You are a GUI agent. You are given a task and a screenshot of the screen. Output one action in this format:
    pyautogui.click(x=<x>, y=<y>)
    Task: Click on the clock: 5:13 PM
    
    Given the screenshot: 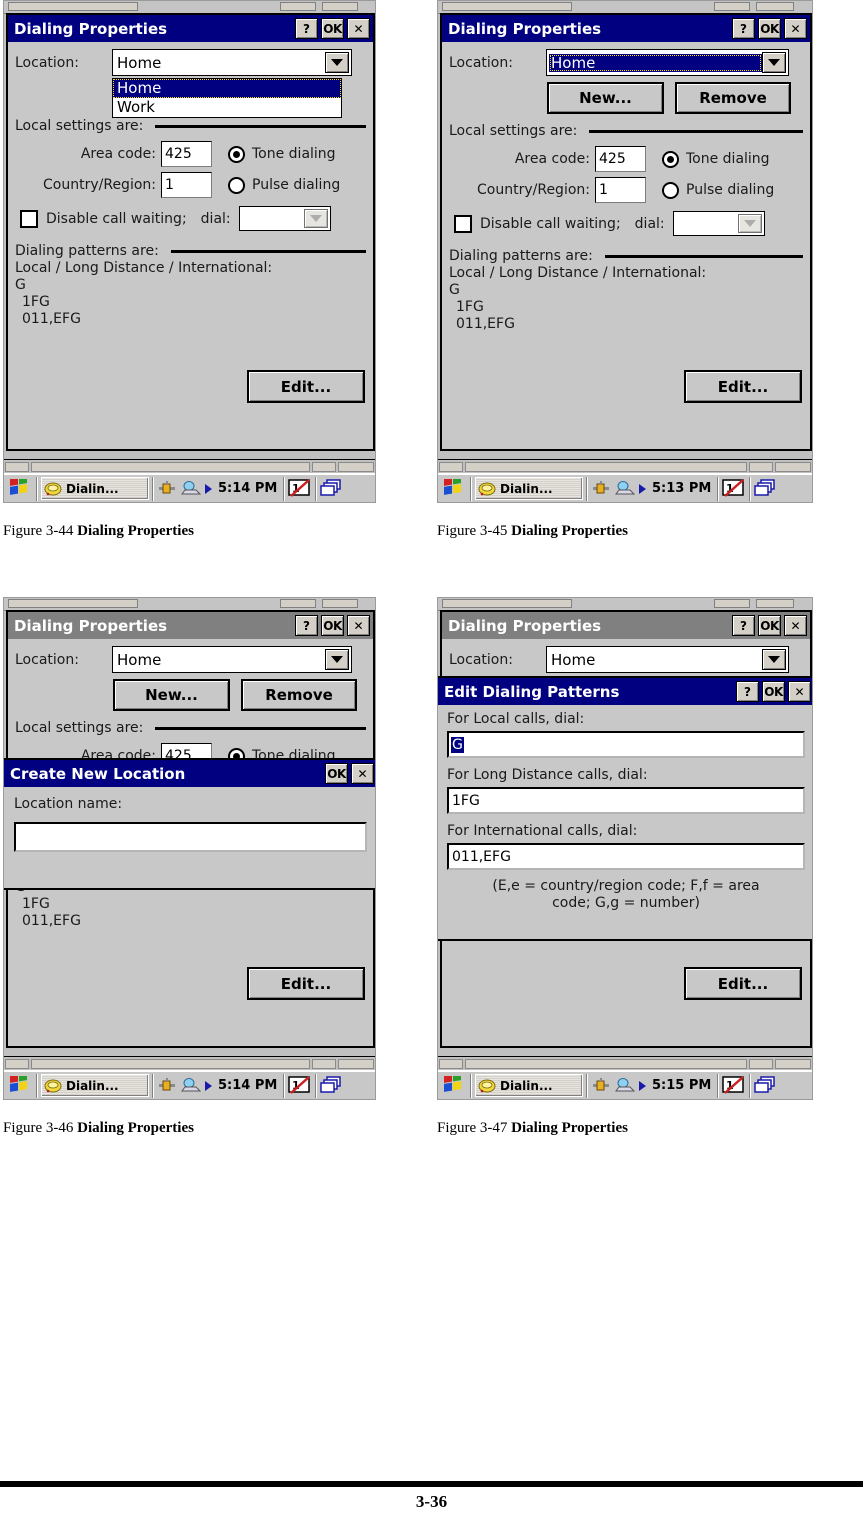 What is the action you would take?
    pyautogui.click(x=681, y=488)
    